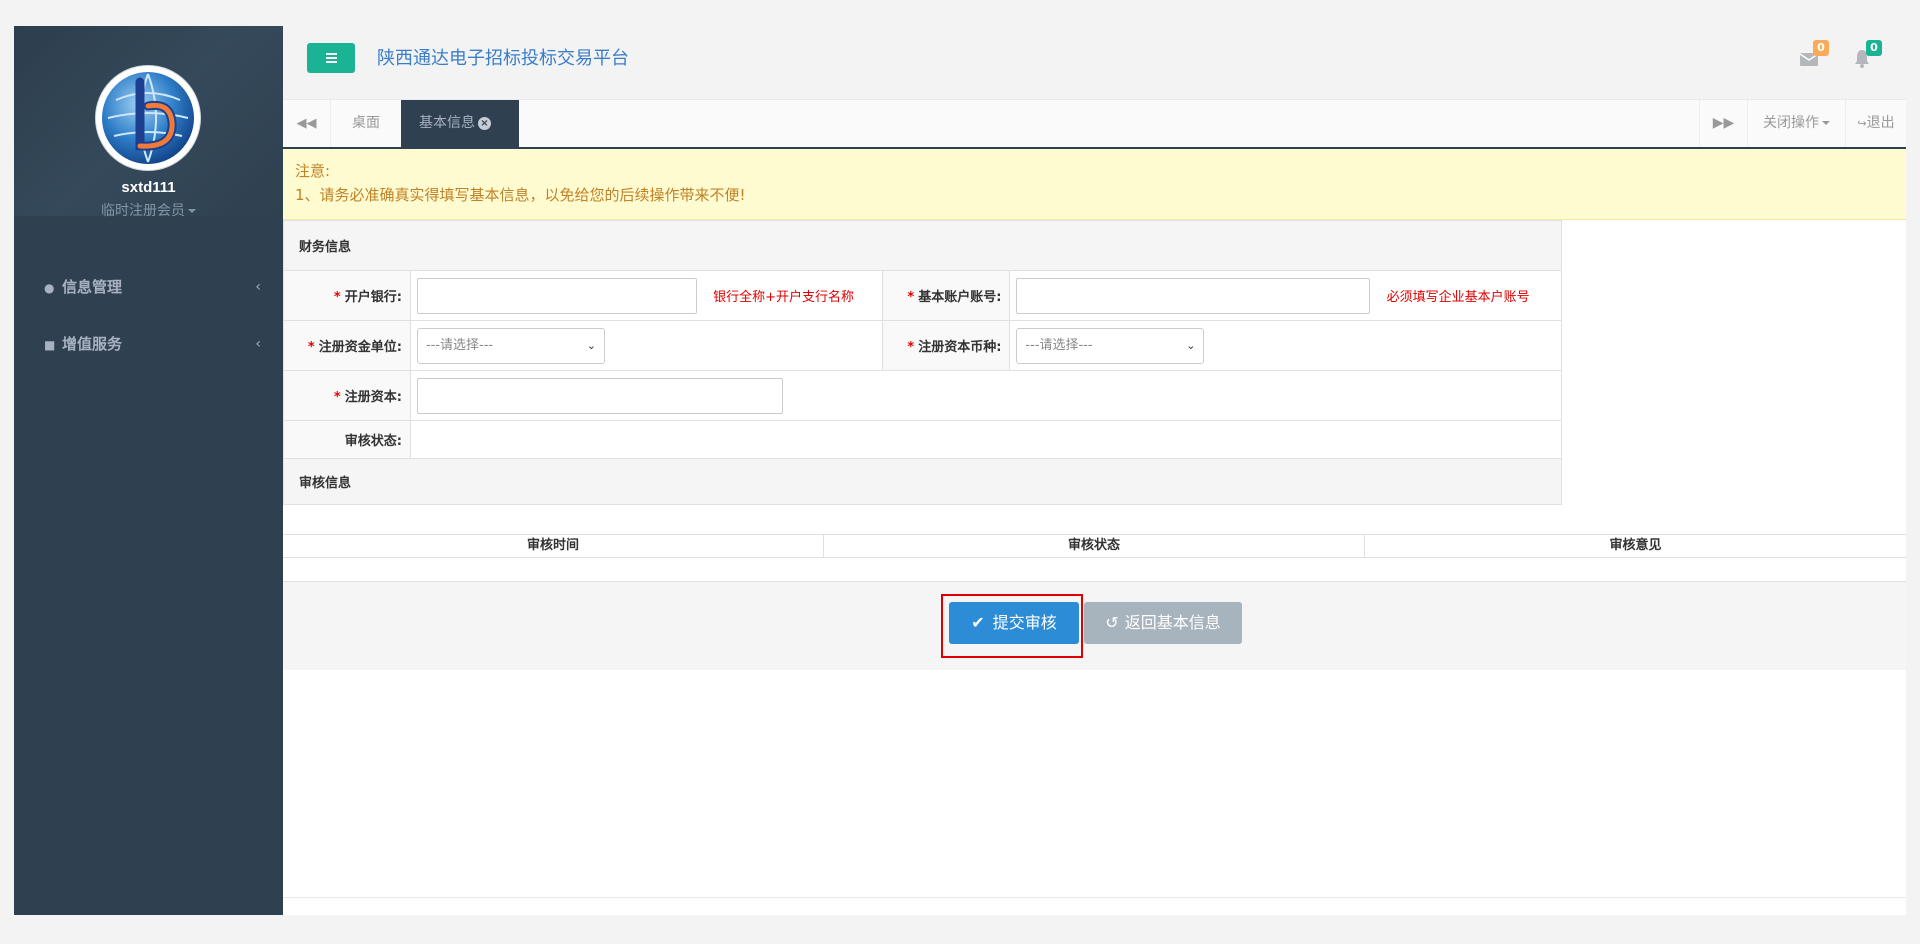 This screenshot has width=1920, height=944. I want to click on account-hint: 必须填写企业基本户账号, so click(1458, 297).